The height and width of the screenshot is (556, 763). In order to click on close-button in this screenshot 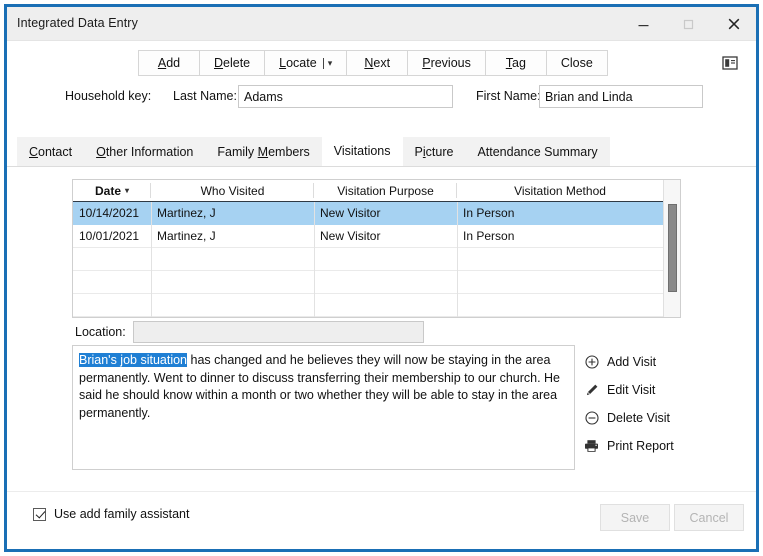, I will do `click(733, 24)`.